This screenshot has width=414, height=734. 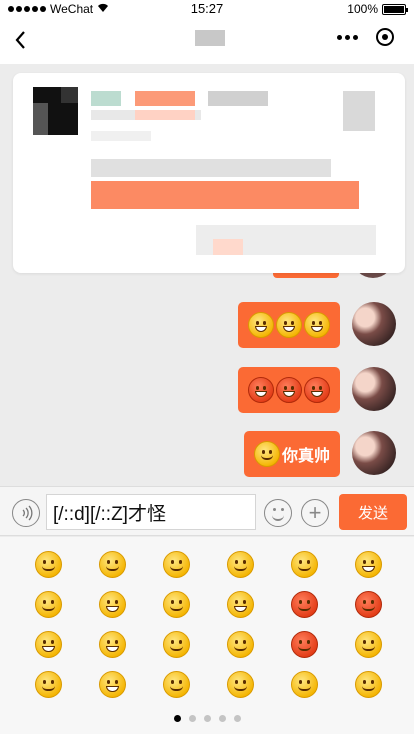 I want to click on redacted-highlight-line, so click(x=225, y=195).